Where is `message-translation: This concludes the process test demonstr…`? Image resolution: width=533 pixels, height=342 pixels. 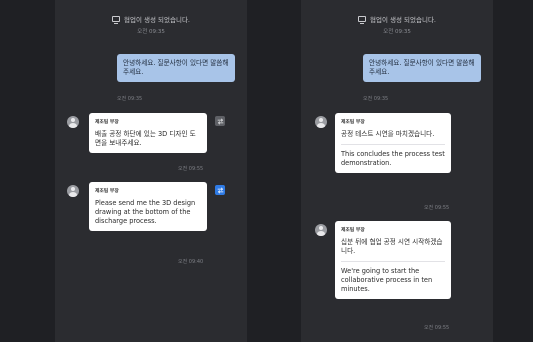 message-translation: This concludes the process test demonstr… is located at coordinates (393, 158).